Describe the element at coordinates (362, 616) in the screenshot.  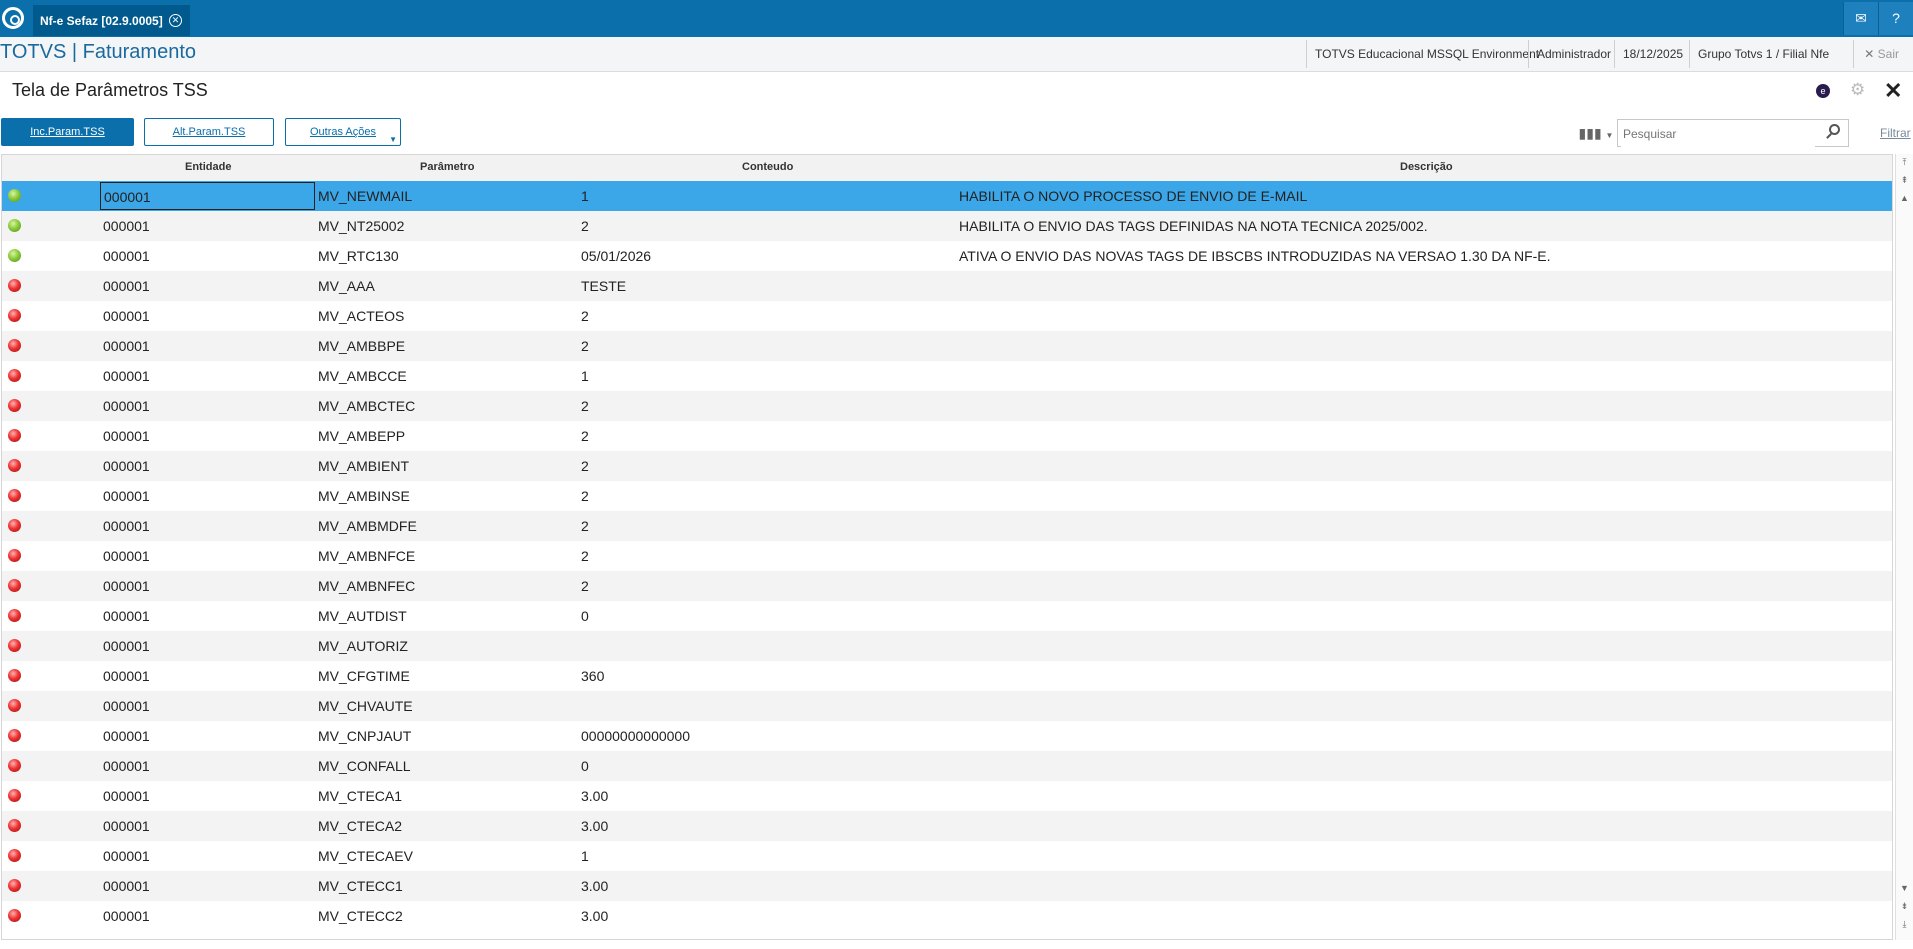
I see `parametro-cell: MV_AUTDIST` at that location.